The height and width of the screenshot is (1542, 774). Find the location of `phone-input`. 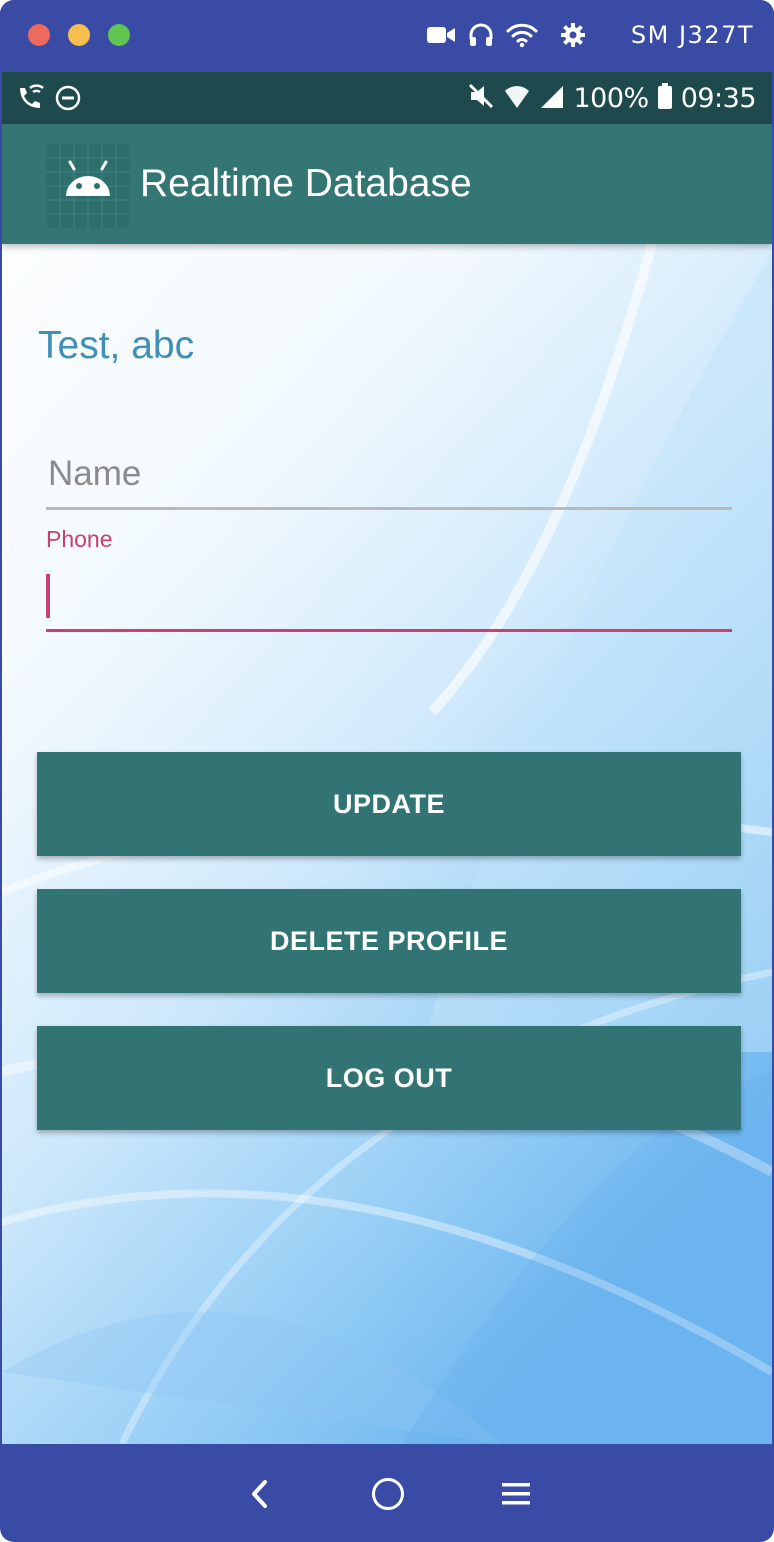

phone-input is located at coordinates (391, 596).